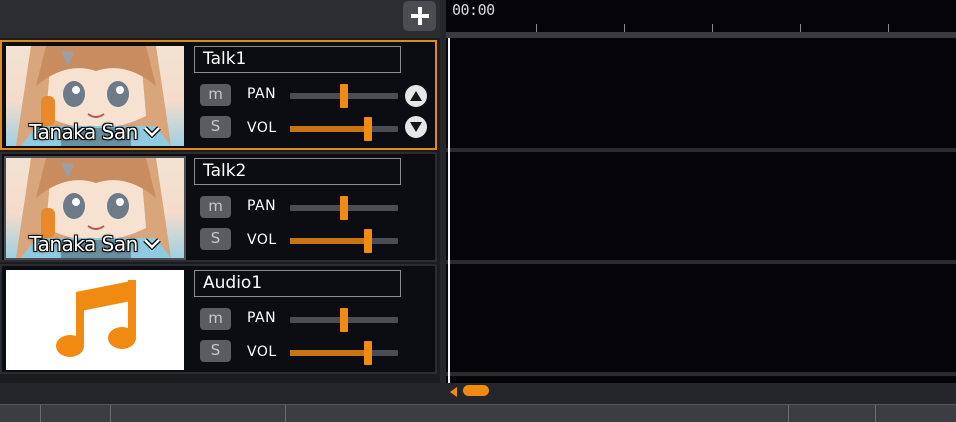  What do you see at coordinates (473, 10) in the screenshot?
I see `ruler-time-label: 00:00` at bounding box center [473, 10].